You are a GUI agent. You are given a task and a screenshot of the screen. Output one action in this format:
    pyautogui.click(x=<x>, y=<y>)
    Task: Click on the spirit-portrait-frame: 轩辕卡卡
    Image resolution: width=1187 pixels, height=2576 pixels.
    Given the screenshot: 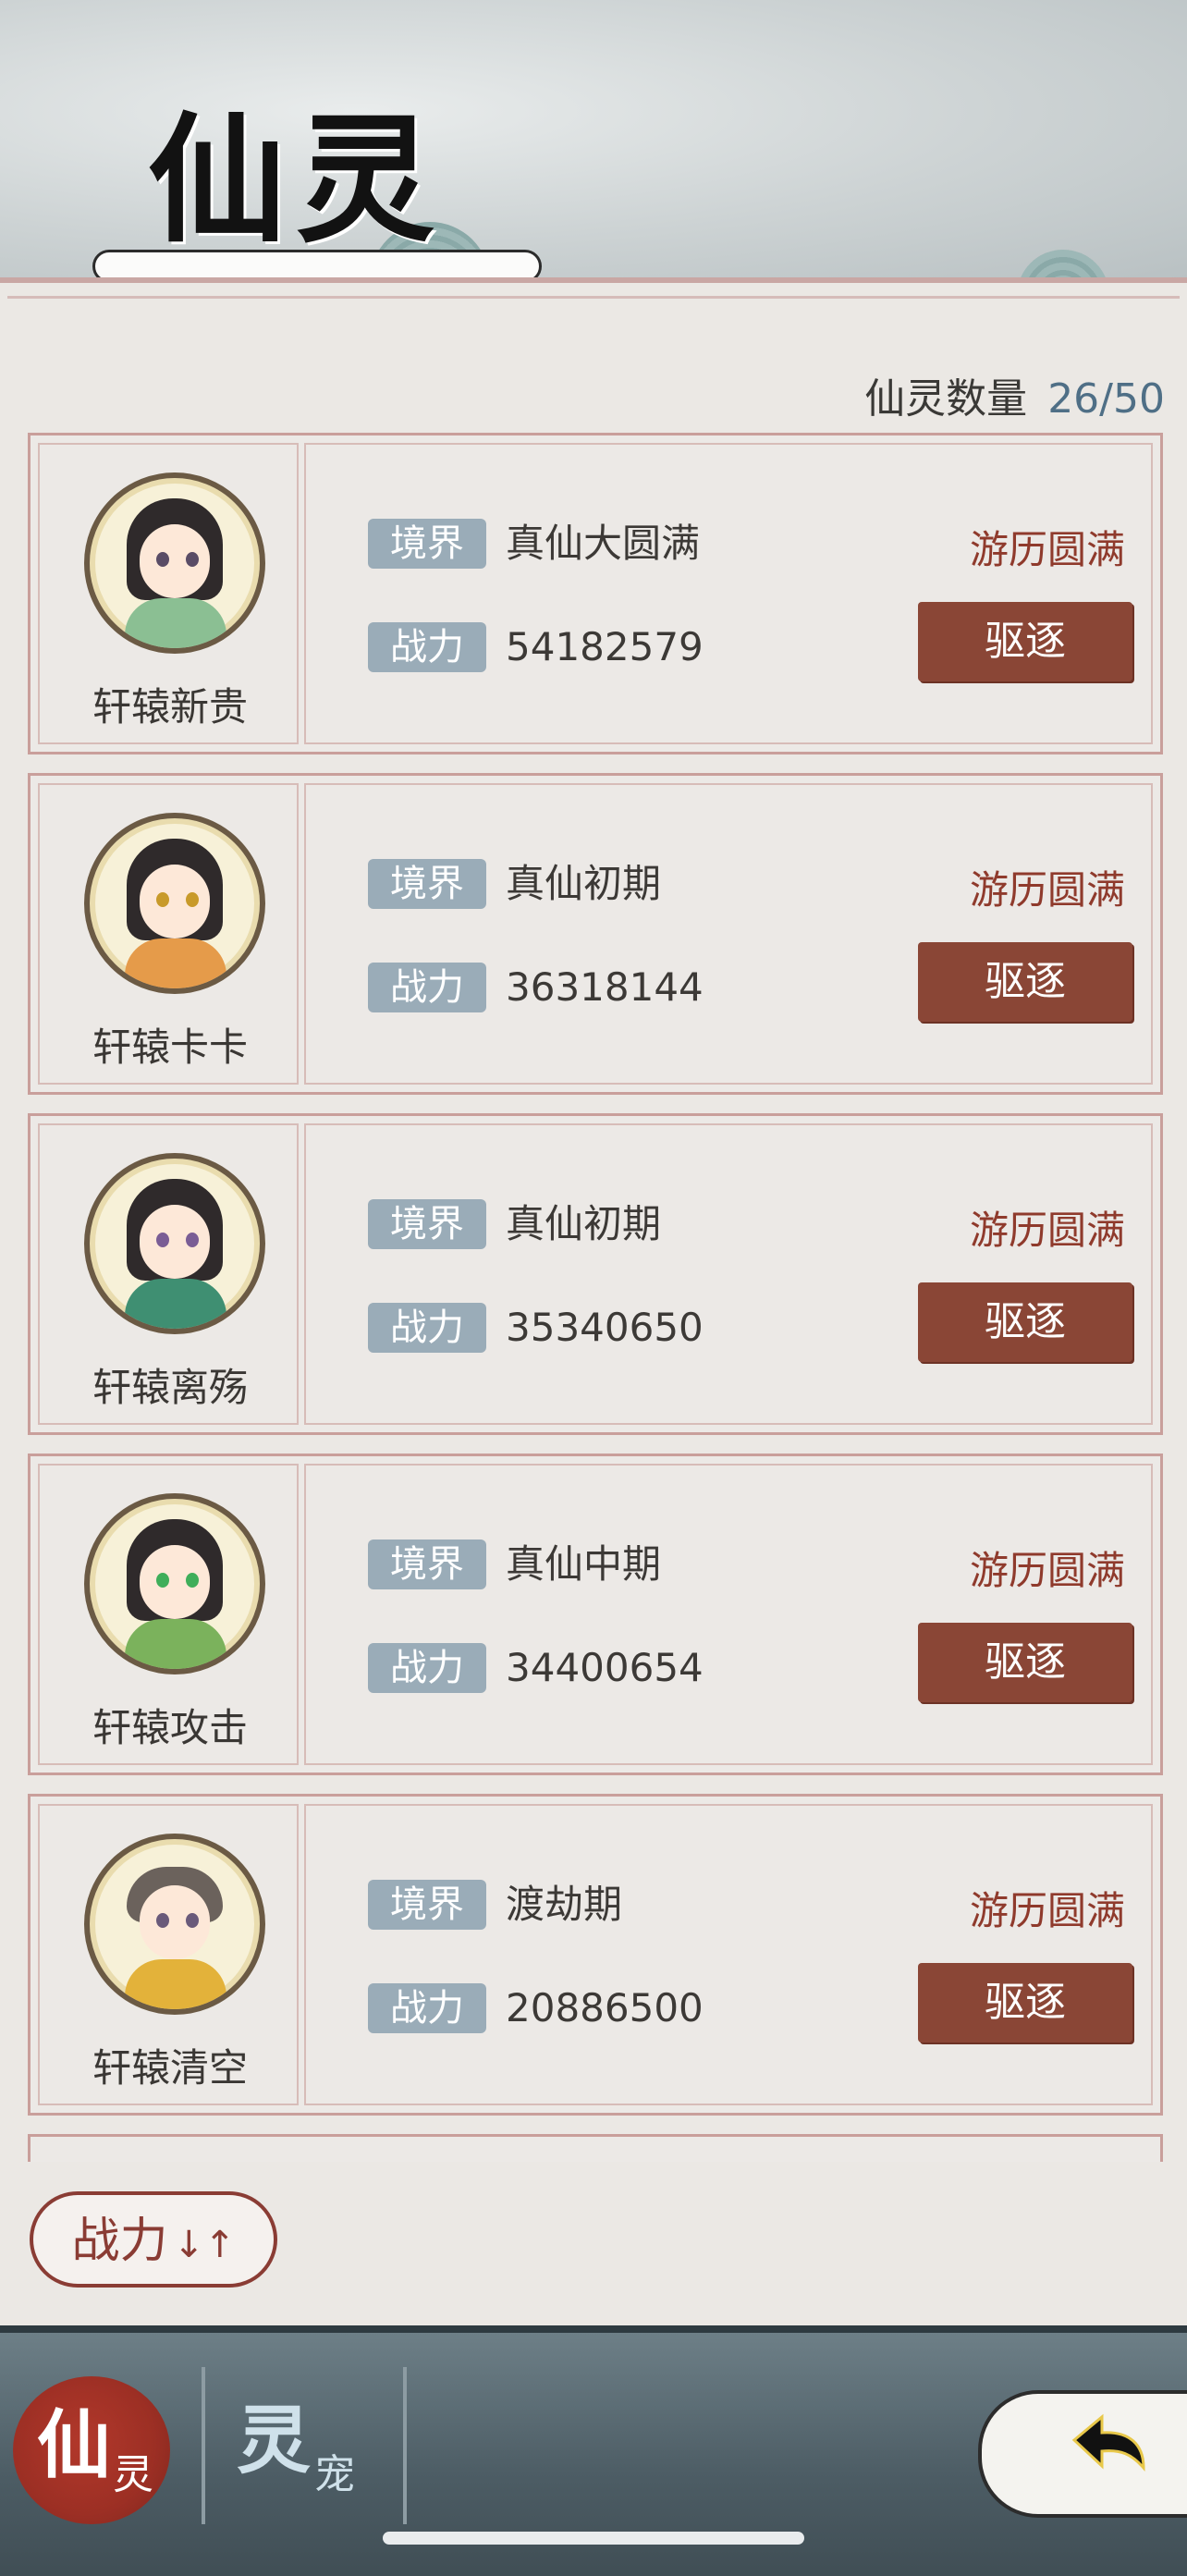 What is the action you would take?
    pyautogui.click(x=168, y=934)
    